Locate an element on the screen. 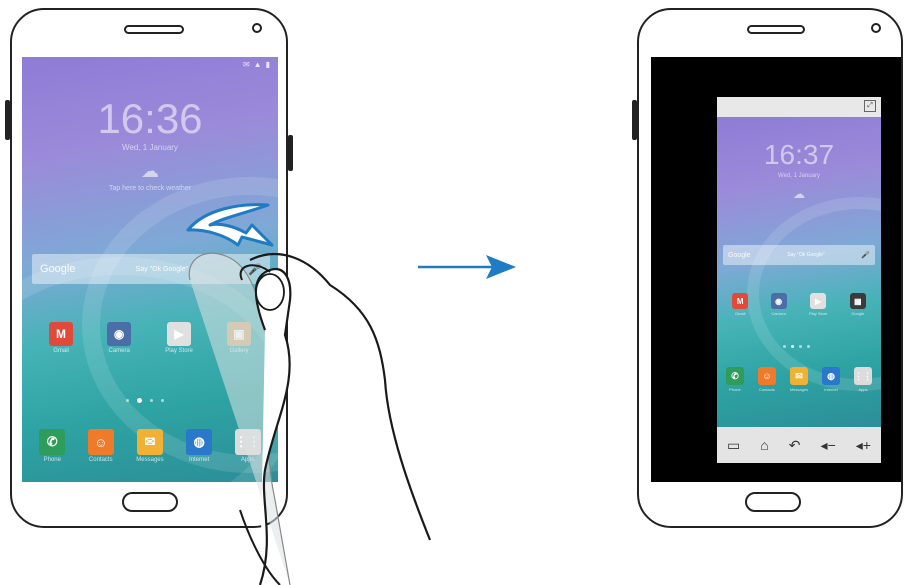  lock-clock: 16:36 is located at coordinates (150, 118).